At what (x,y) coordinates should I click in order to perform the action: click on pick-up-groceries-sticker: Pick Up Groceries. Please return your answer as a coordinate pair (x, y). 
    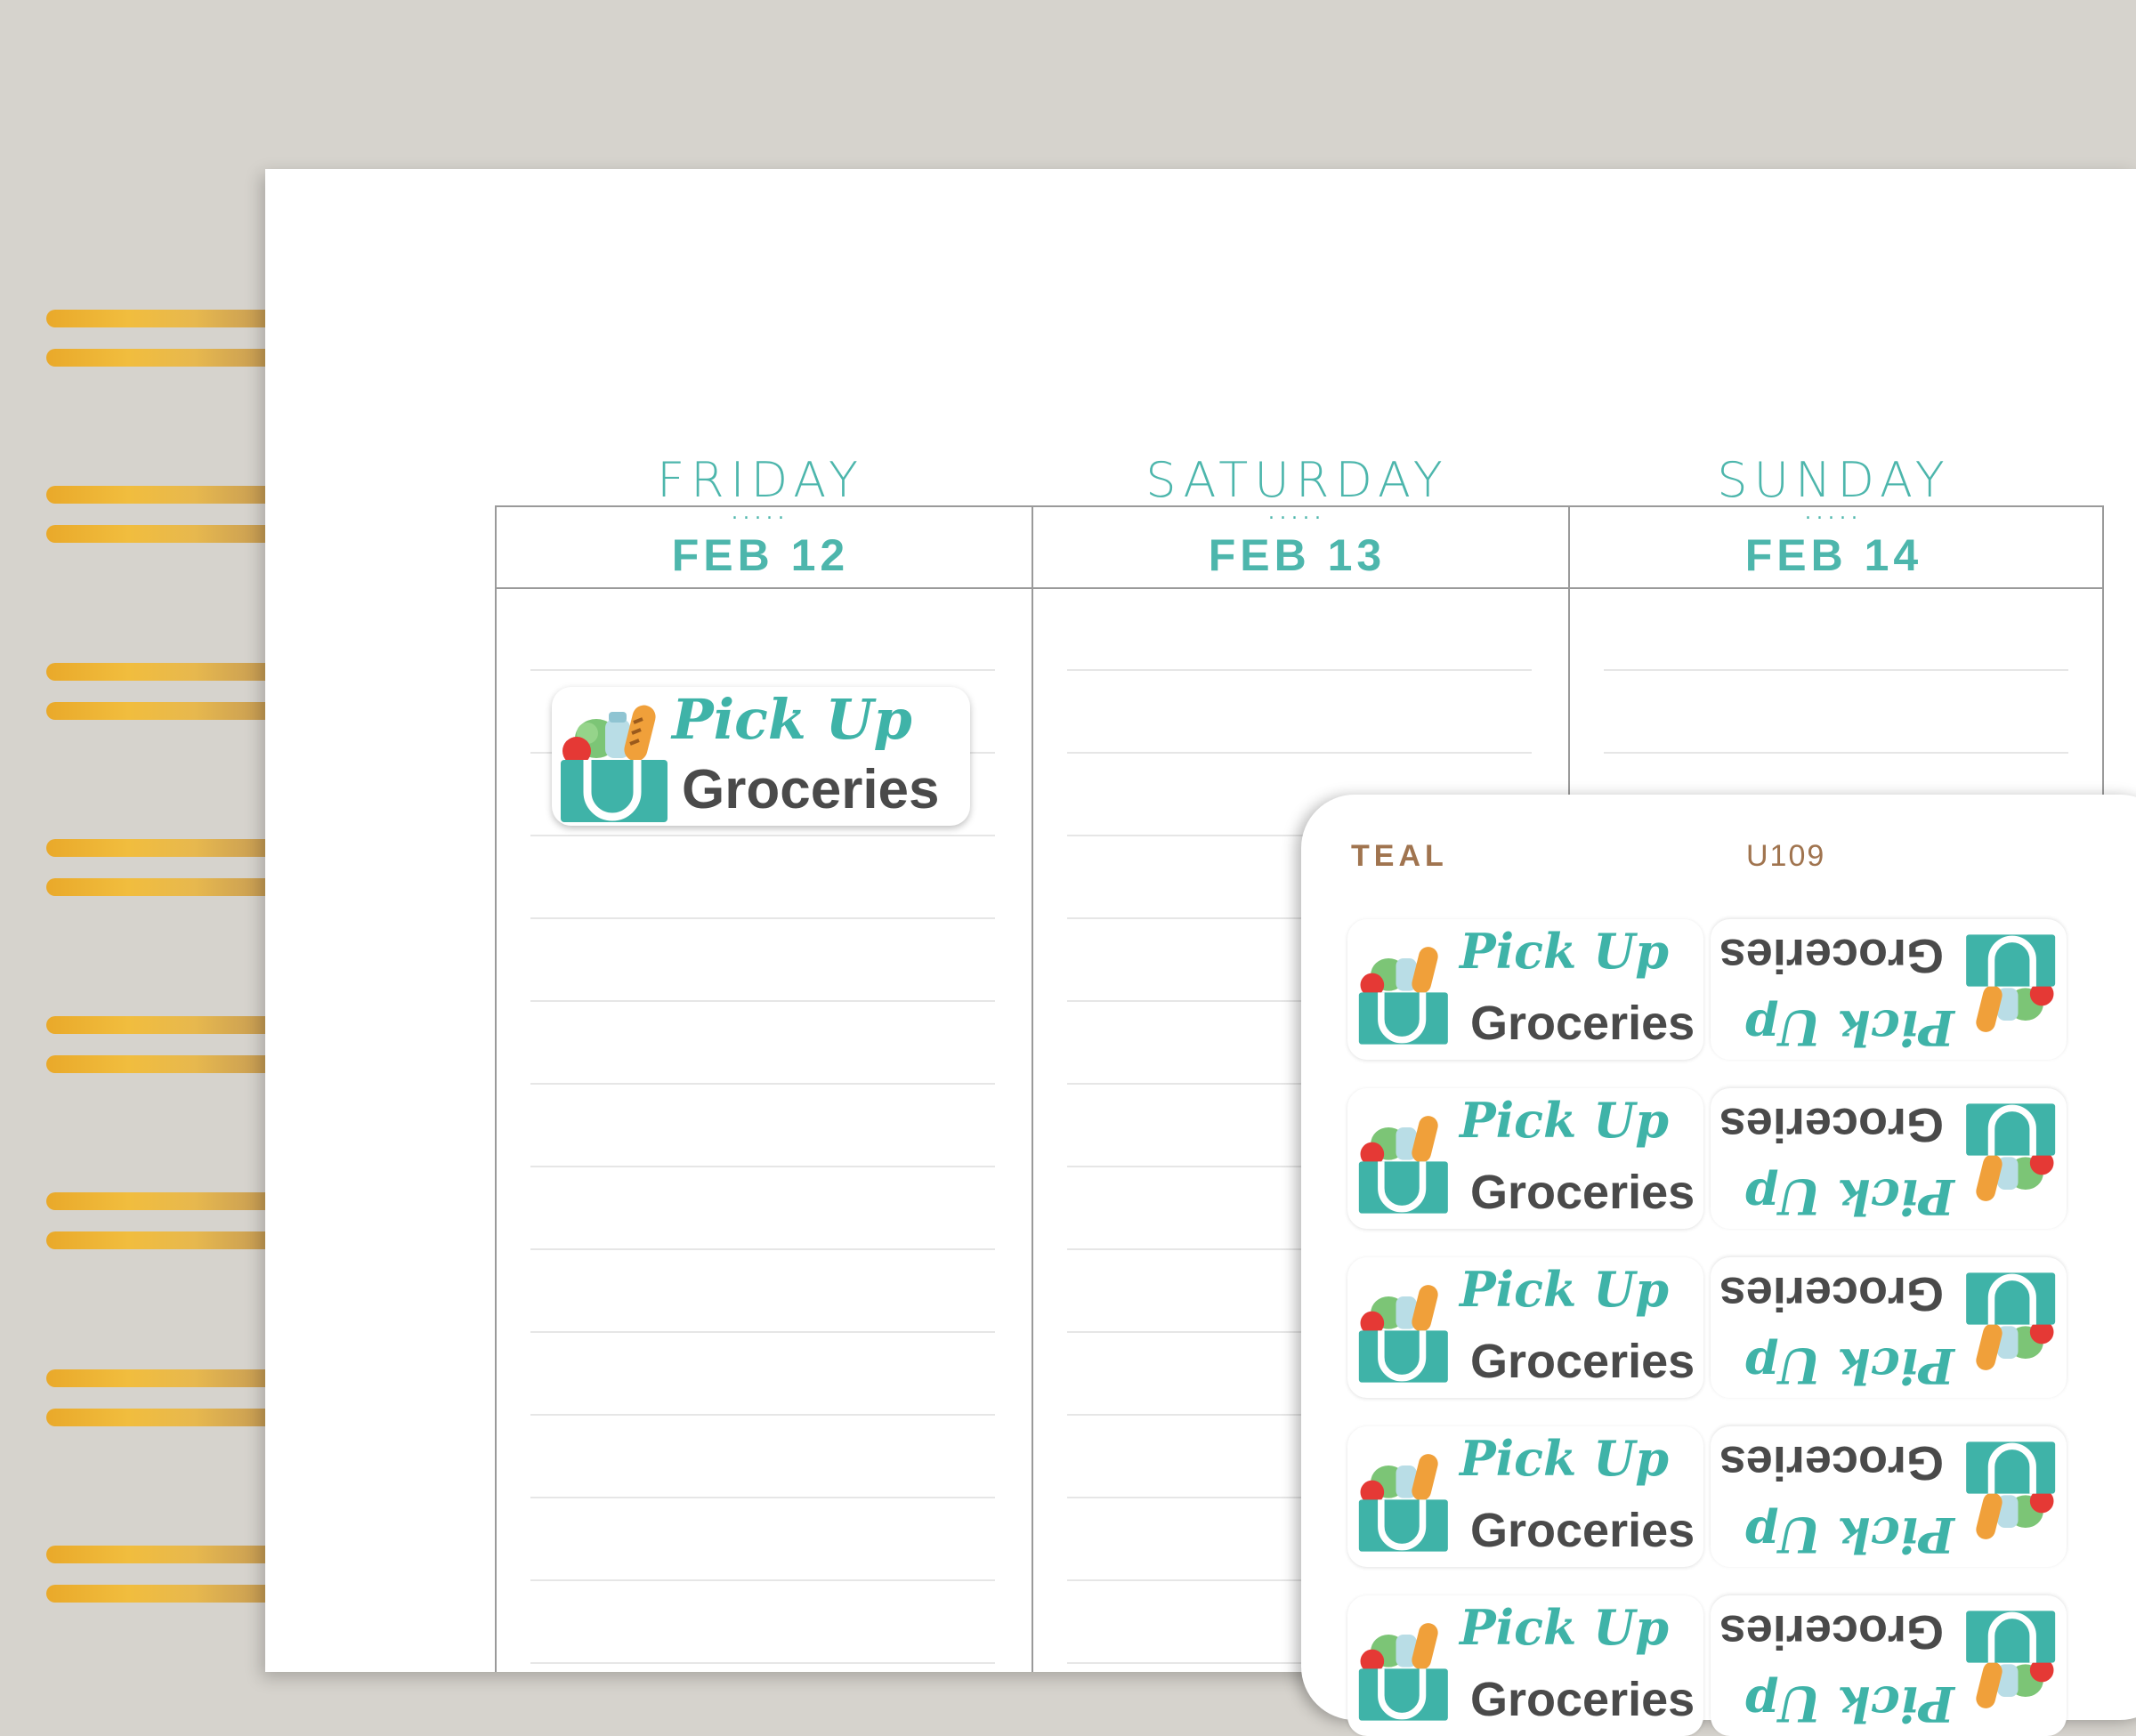
    Looking at the image, I should click on (761, 756).